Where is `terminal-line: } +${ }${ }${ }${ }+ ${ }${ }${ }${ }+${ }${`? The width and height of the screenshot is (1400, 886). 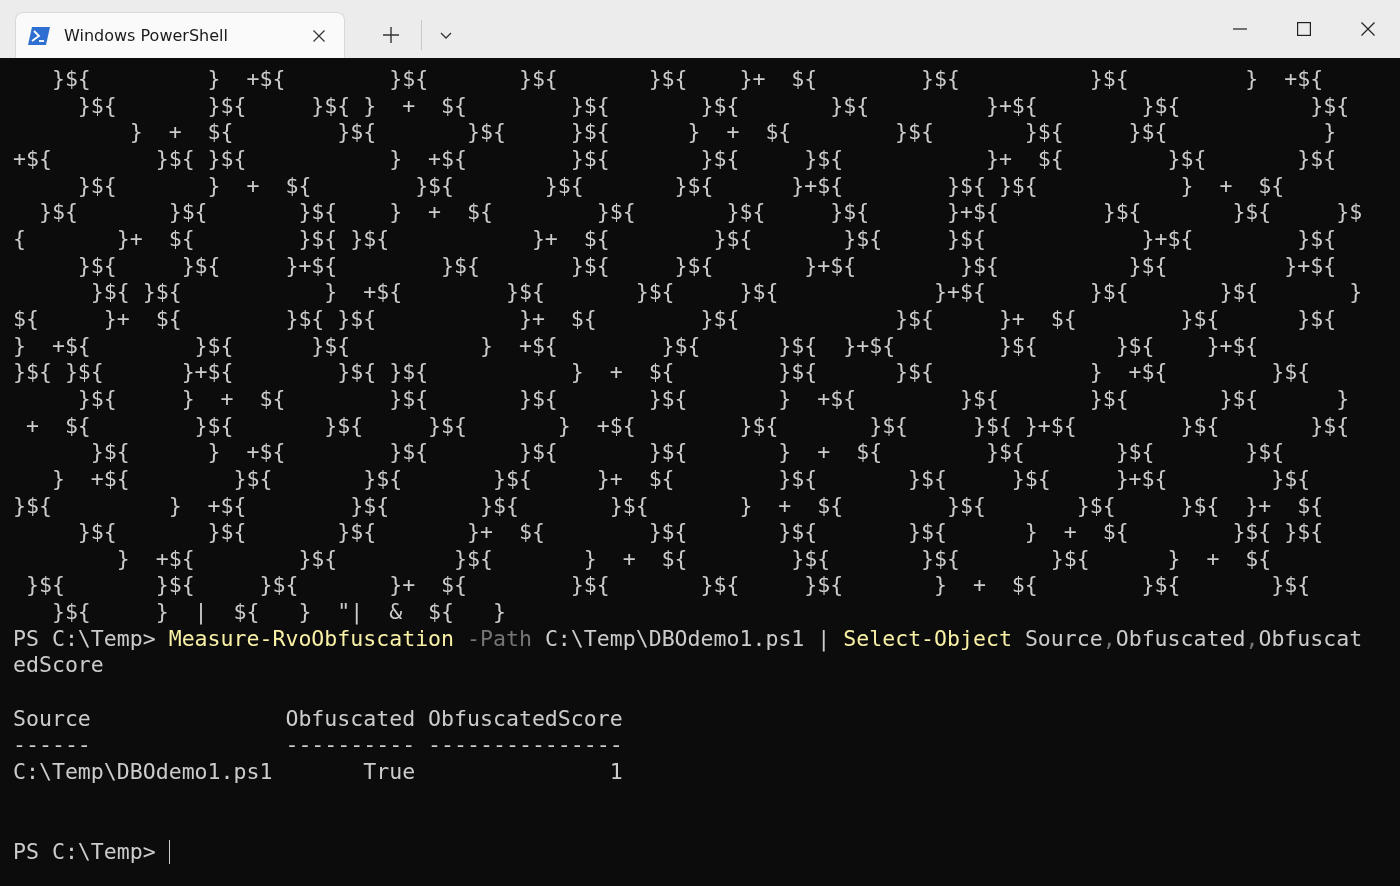
terminal-line: } +${ }${ }${ }${ }+ ${ }${ }${ }${ }+${ }${ is located at coordinates (680, 479).